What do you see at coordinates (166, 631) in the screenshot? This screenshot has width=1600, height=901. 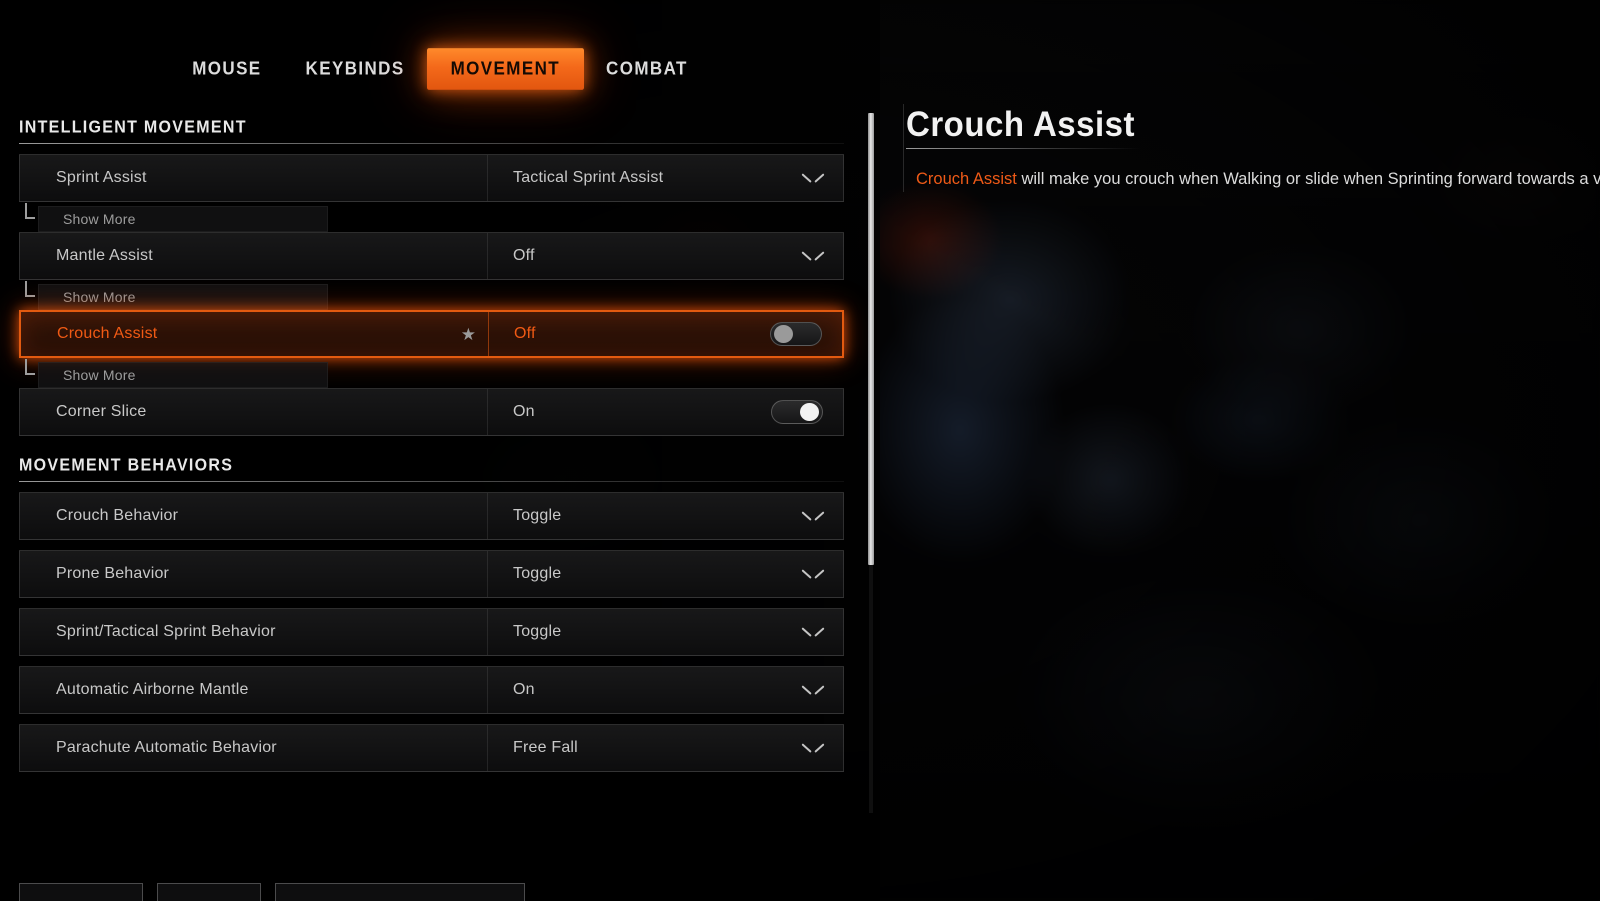 I see `setting-label: Sprint/Tactical Sprint Behavior` at bounding box center [166, 631].